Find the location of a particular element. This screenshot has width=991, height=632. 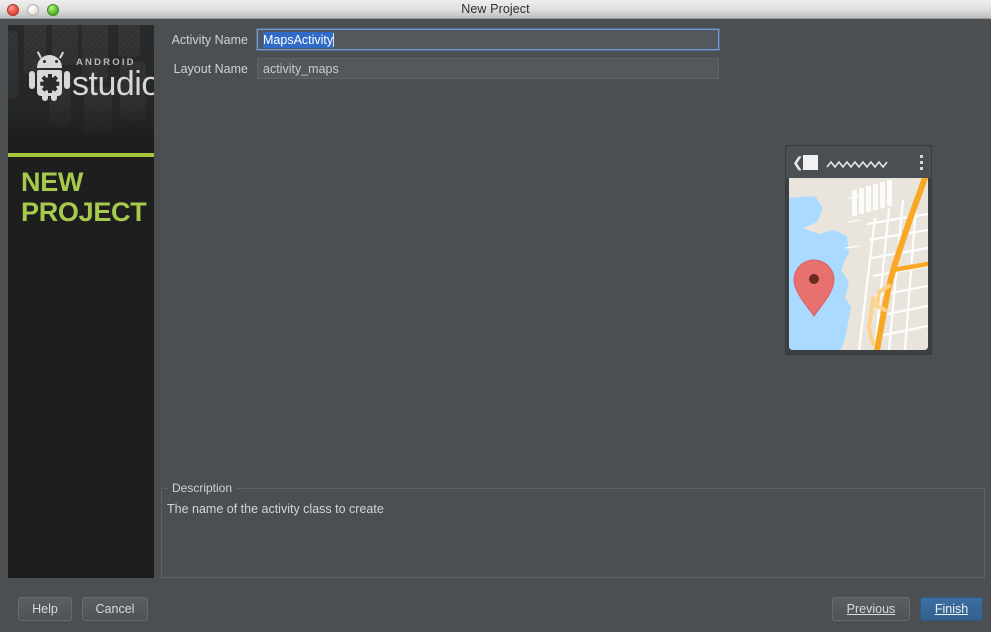

title-placeholder-icon is located at coordinates (857, 163).